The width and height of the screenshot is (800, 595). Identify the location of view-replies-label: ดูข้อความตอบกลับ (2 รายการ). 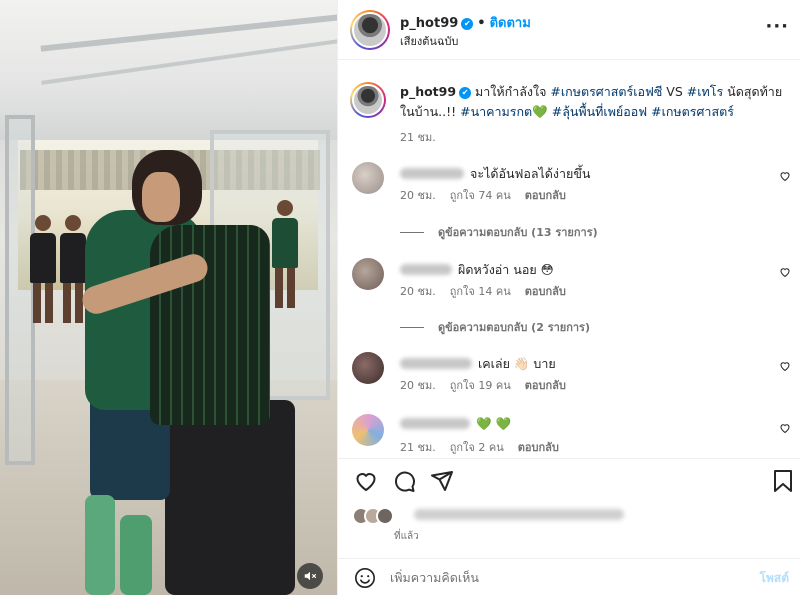
(514, 327).